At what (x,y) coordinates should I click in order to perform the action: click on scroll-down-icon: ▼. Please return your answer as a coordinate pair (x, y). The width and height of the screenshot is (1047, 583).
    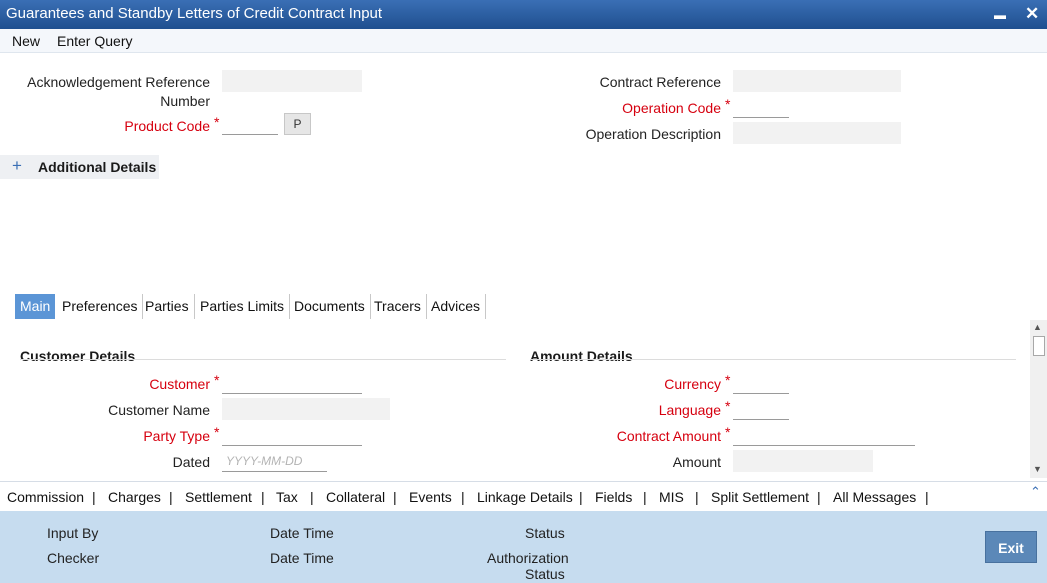
    Looking at the image, I should click on (1037, 469).